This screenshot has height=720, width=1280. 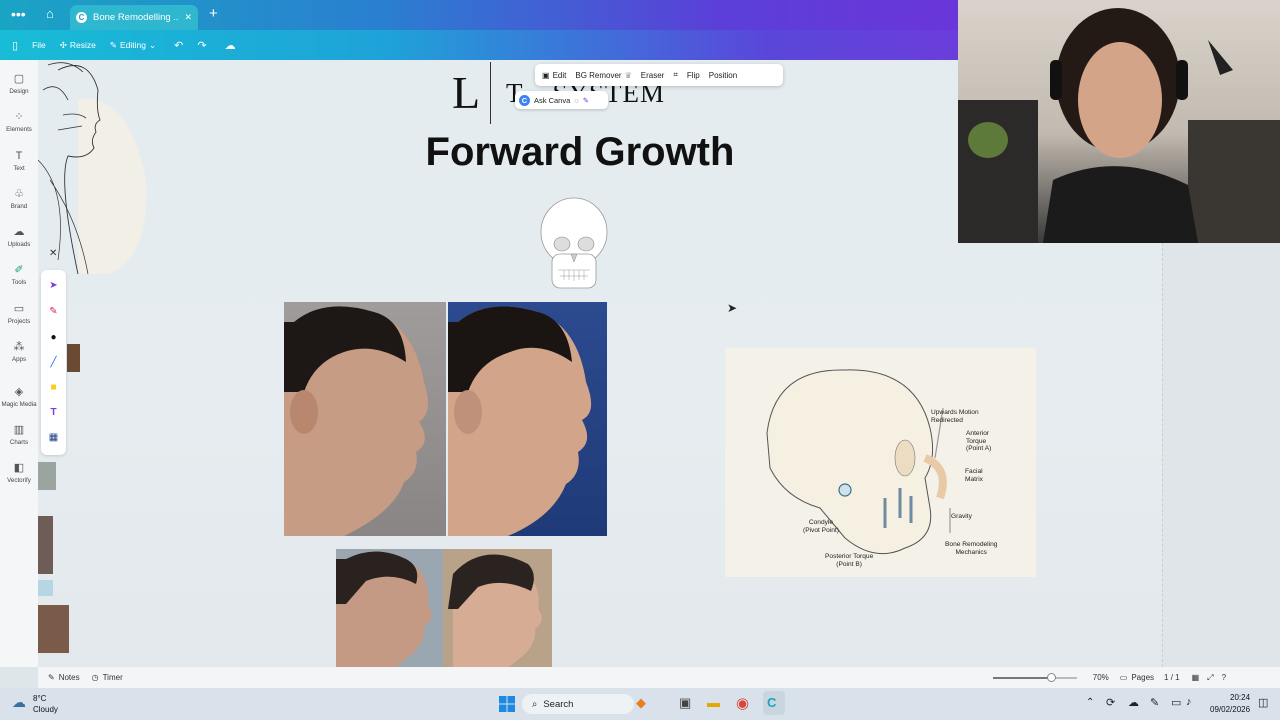 What do you see at coordinates (1034, 677) in the screenshot?
I see `zoom-slider` at bounding box center [1034, 677].